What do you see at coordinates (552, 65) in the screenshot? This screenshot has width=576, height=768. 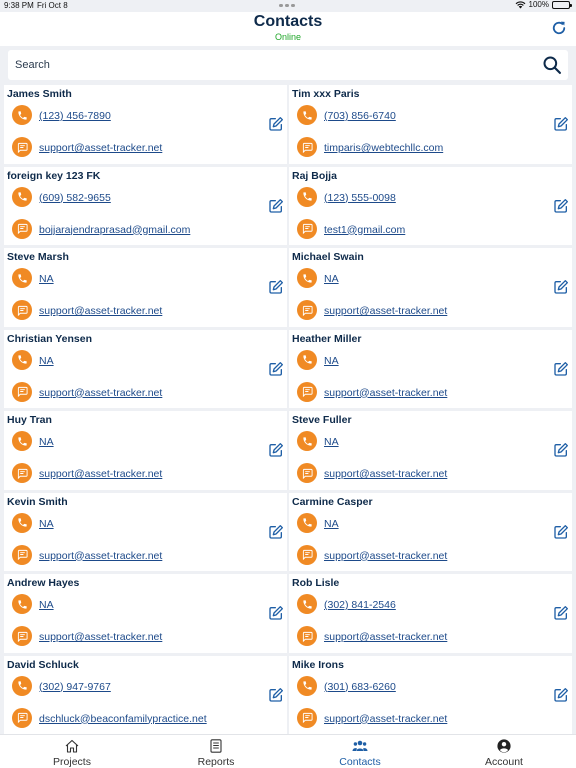 I see `search-icon` at bounding box center [552, 65].